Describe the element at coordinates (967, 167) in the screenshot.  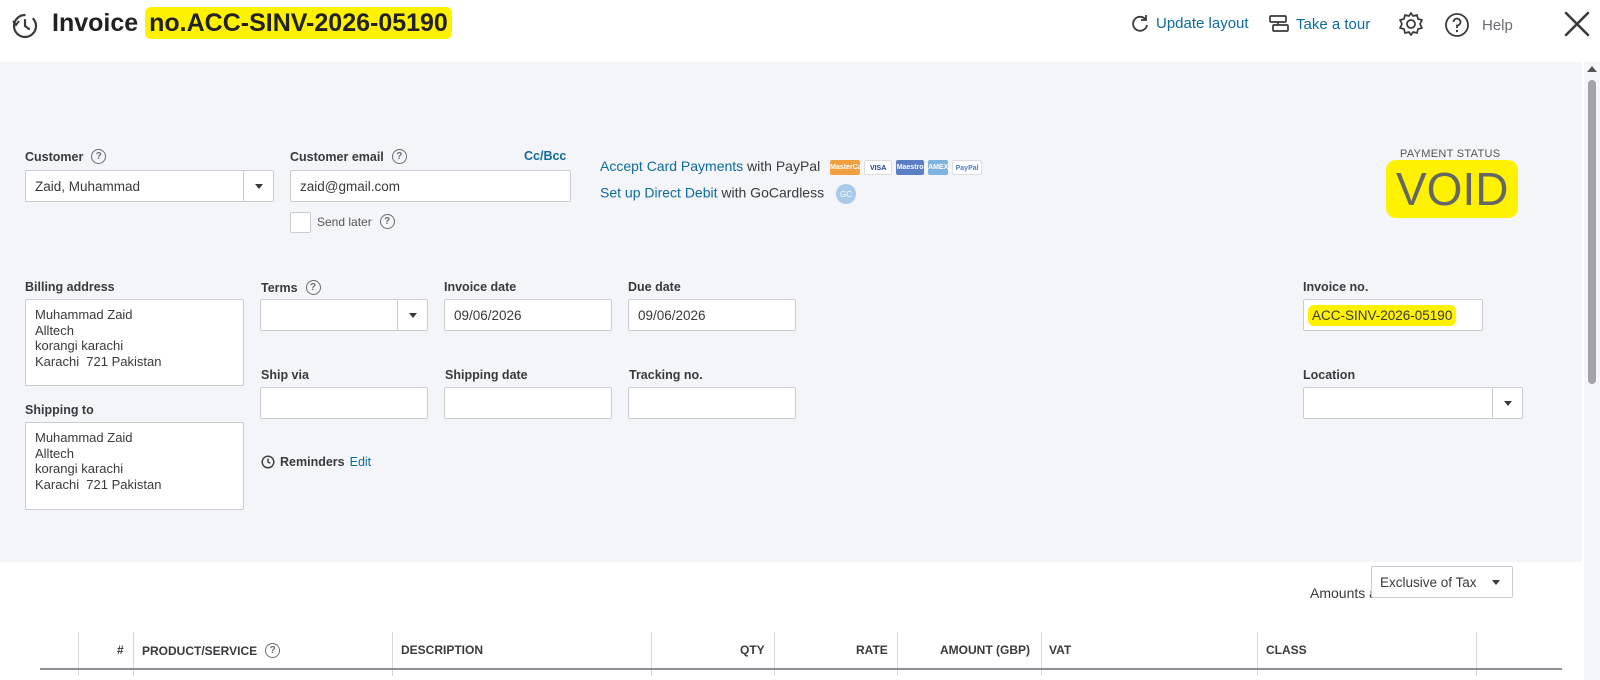
I see `paypal-logo-icon: PayPal` at that location.